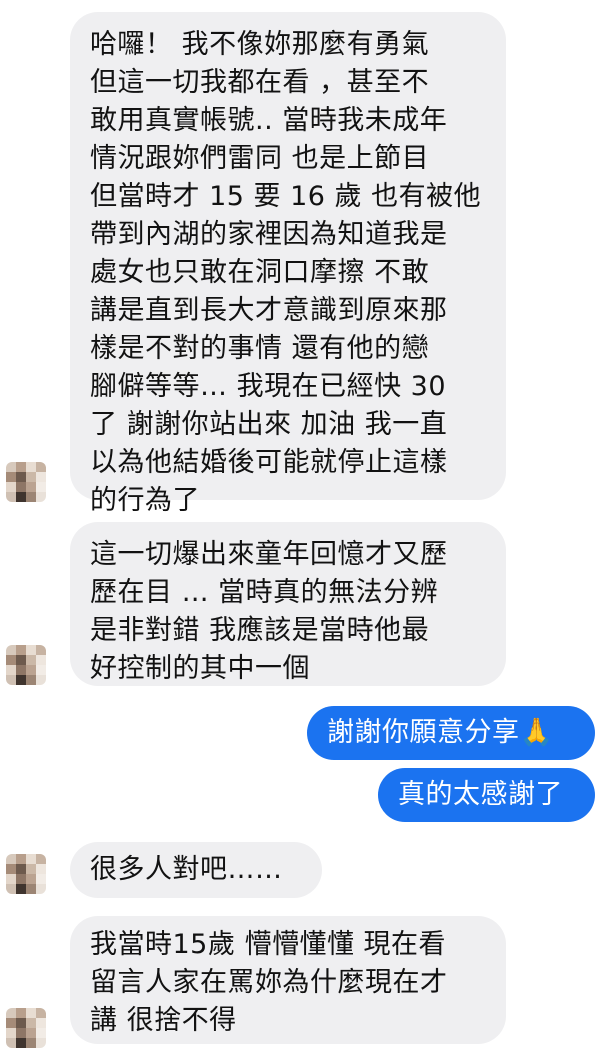 The width and height of the screenshot is (596, 1060). What do you see at coordinates (288, 980) in the screenshot?
I see `message-bubble-incoming: 我當時15歲 懵懵懂懂 現在看 留言人家在罵妳為什麼現在才 講 很捨不得` at bounding box center [288, 980].